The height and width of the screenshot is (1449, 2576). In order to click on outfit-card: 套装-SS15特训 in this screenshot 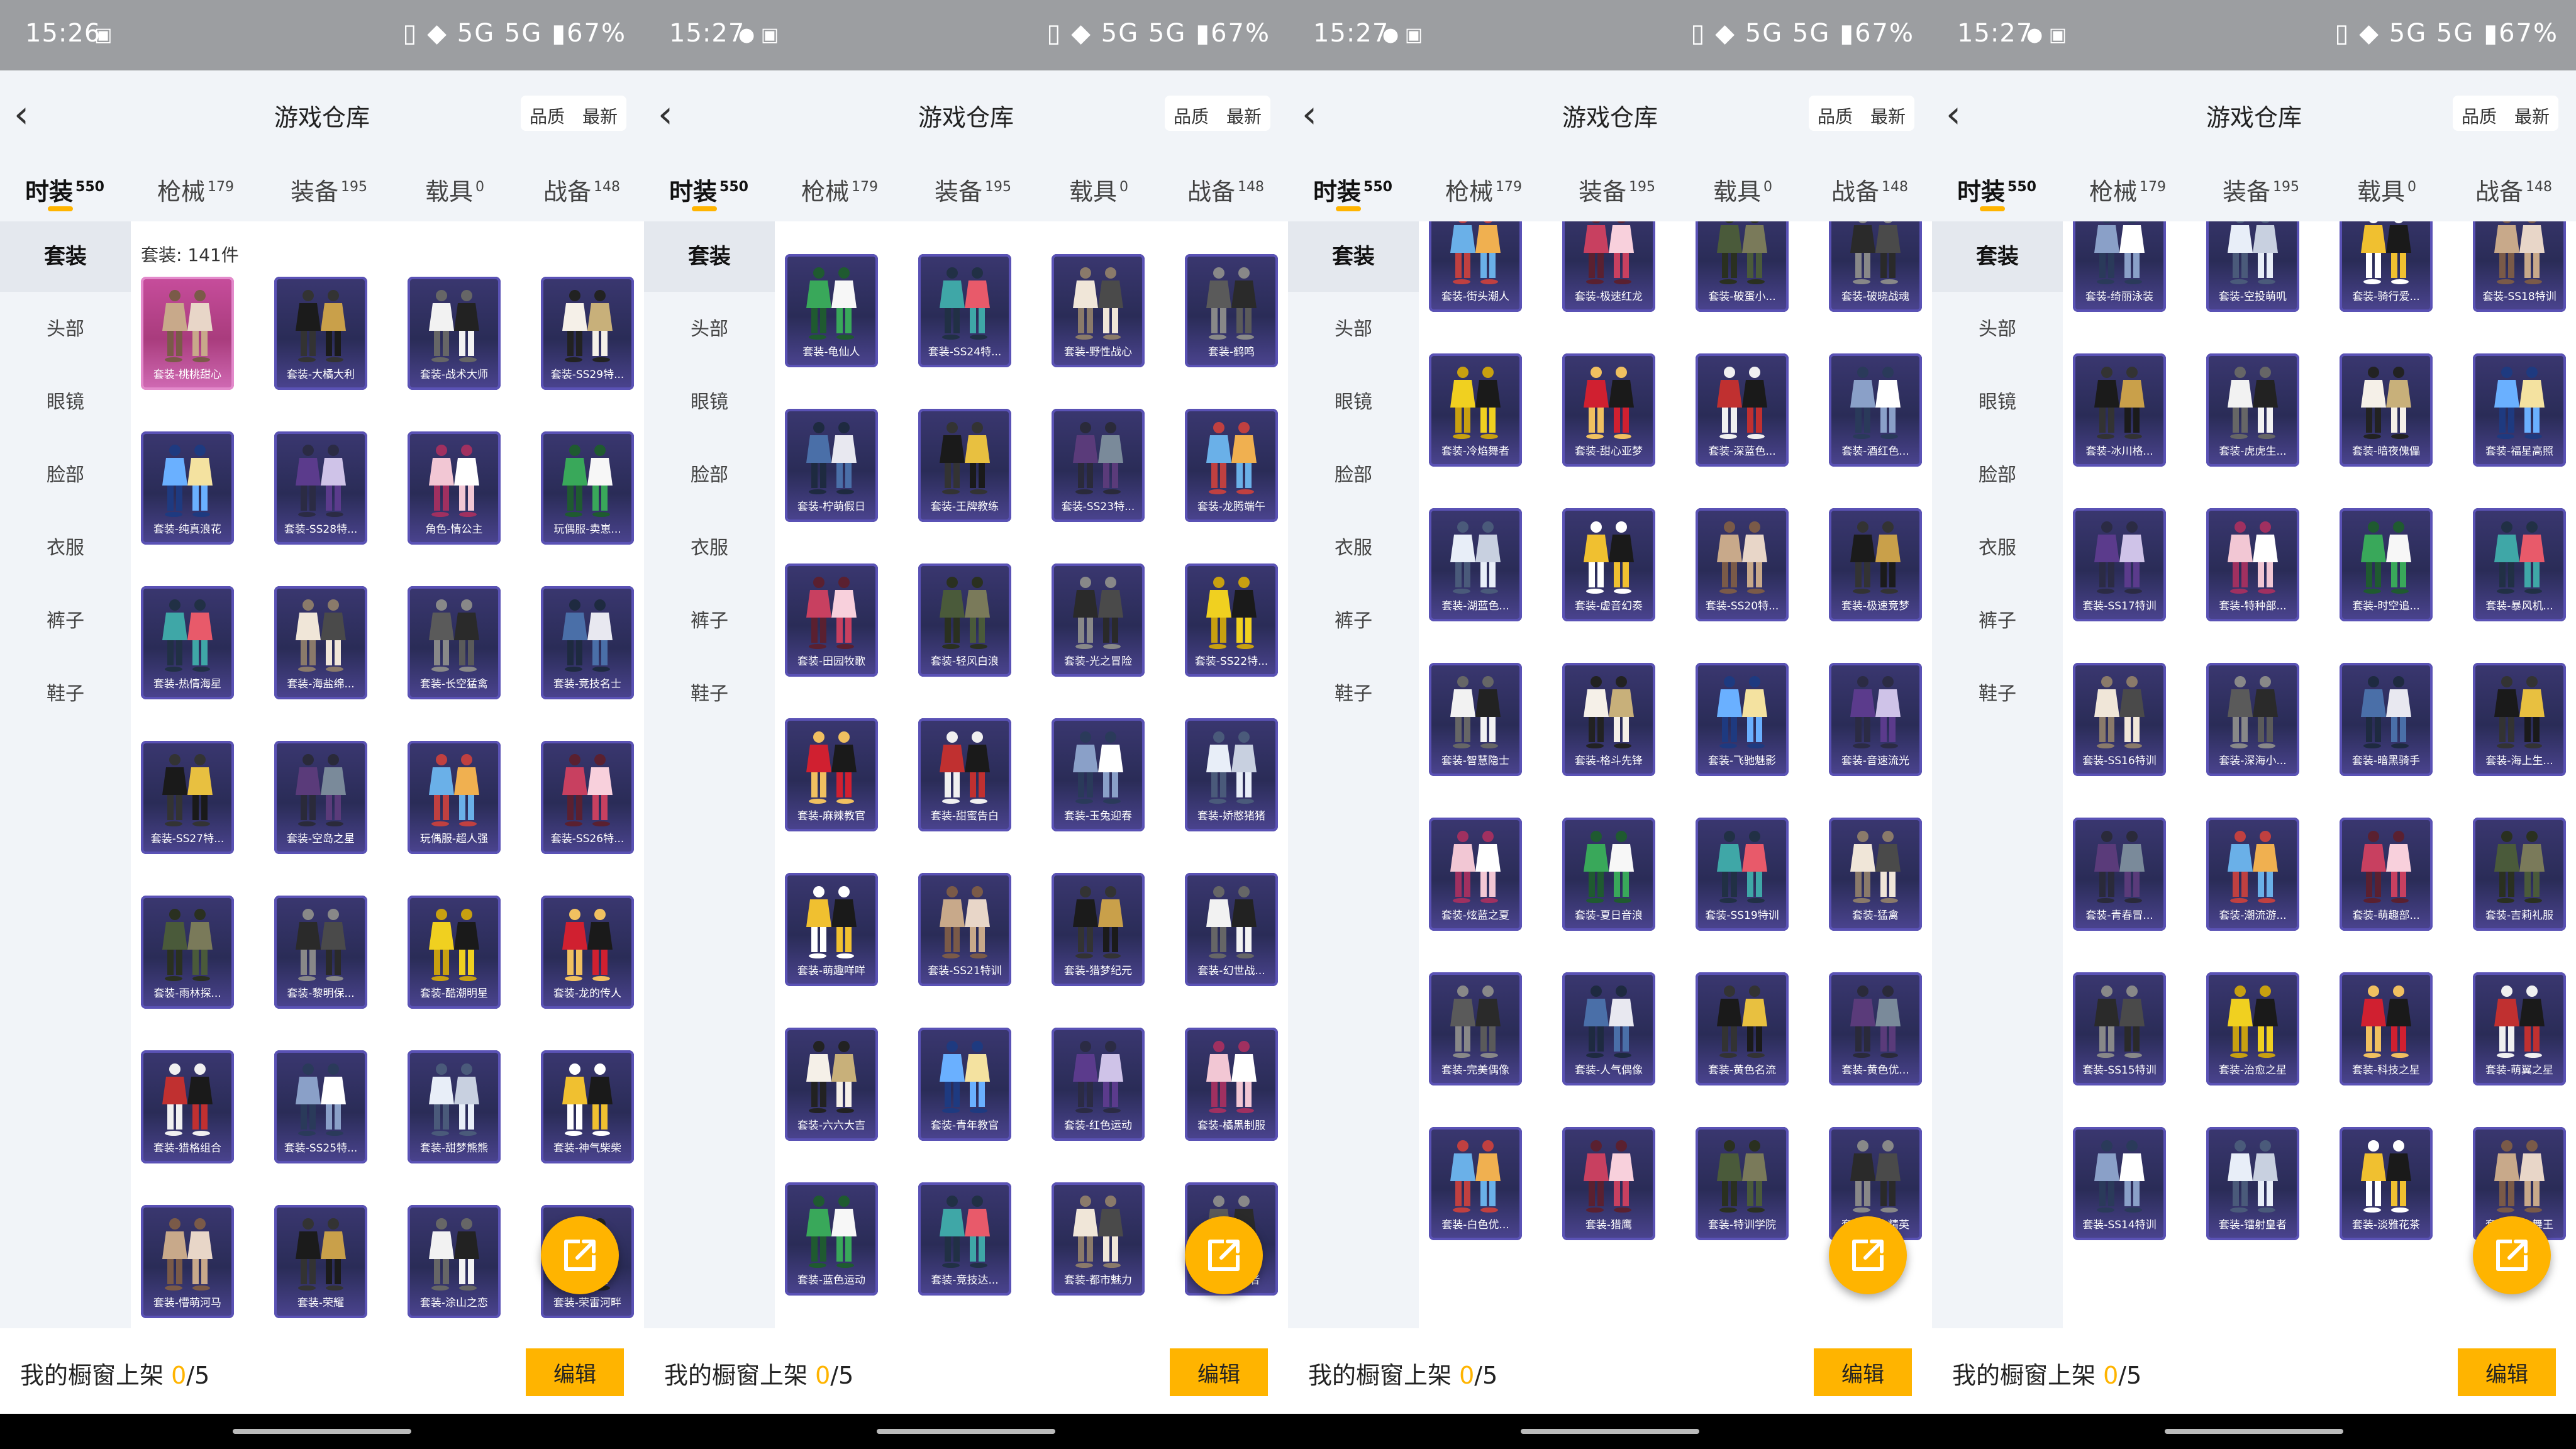, I will do `click(2119, 1028)`.